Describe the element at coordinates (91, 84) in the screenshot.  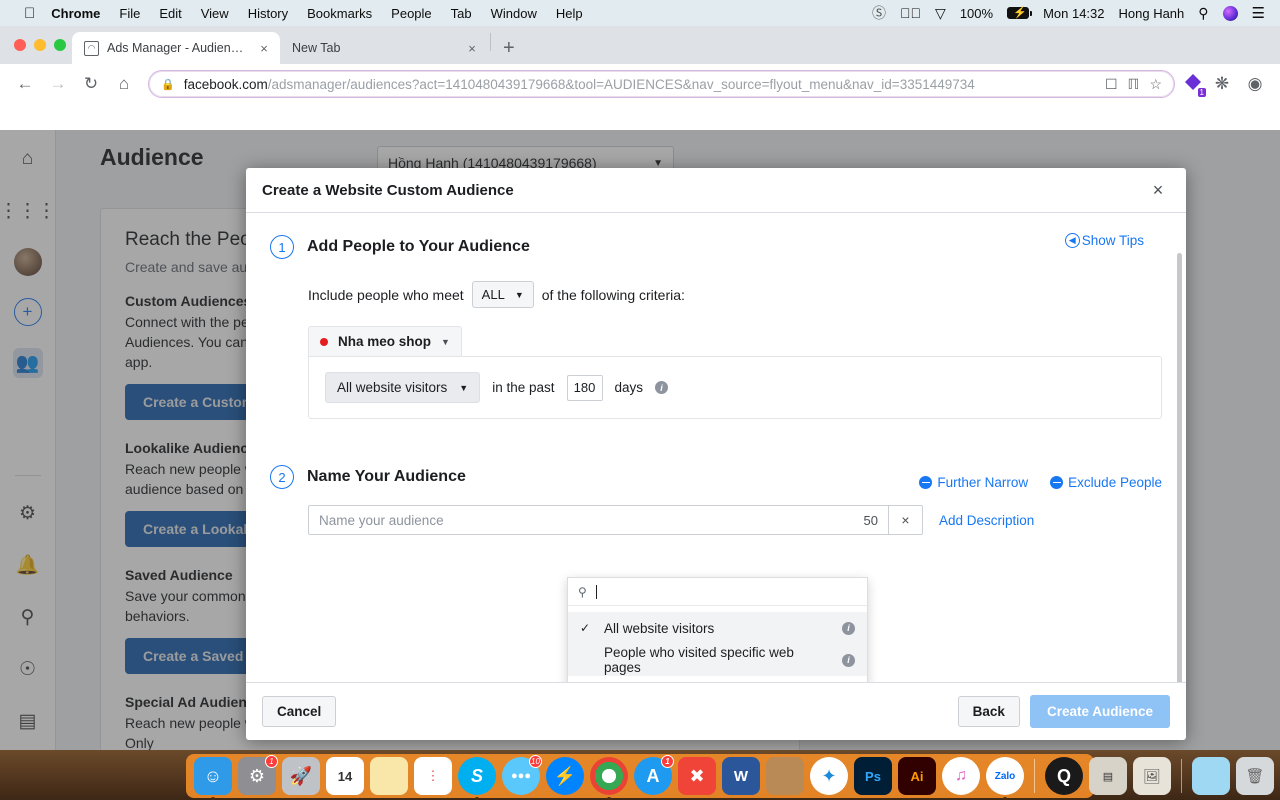
I see `reload-icon: ↻` at that location.